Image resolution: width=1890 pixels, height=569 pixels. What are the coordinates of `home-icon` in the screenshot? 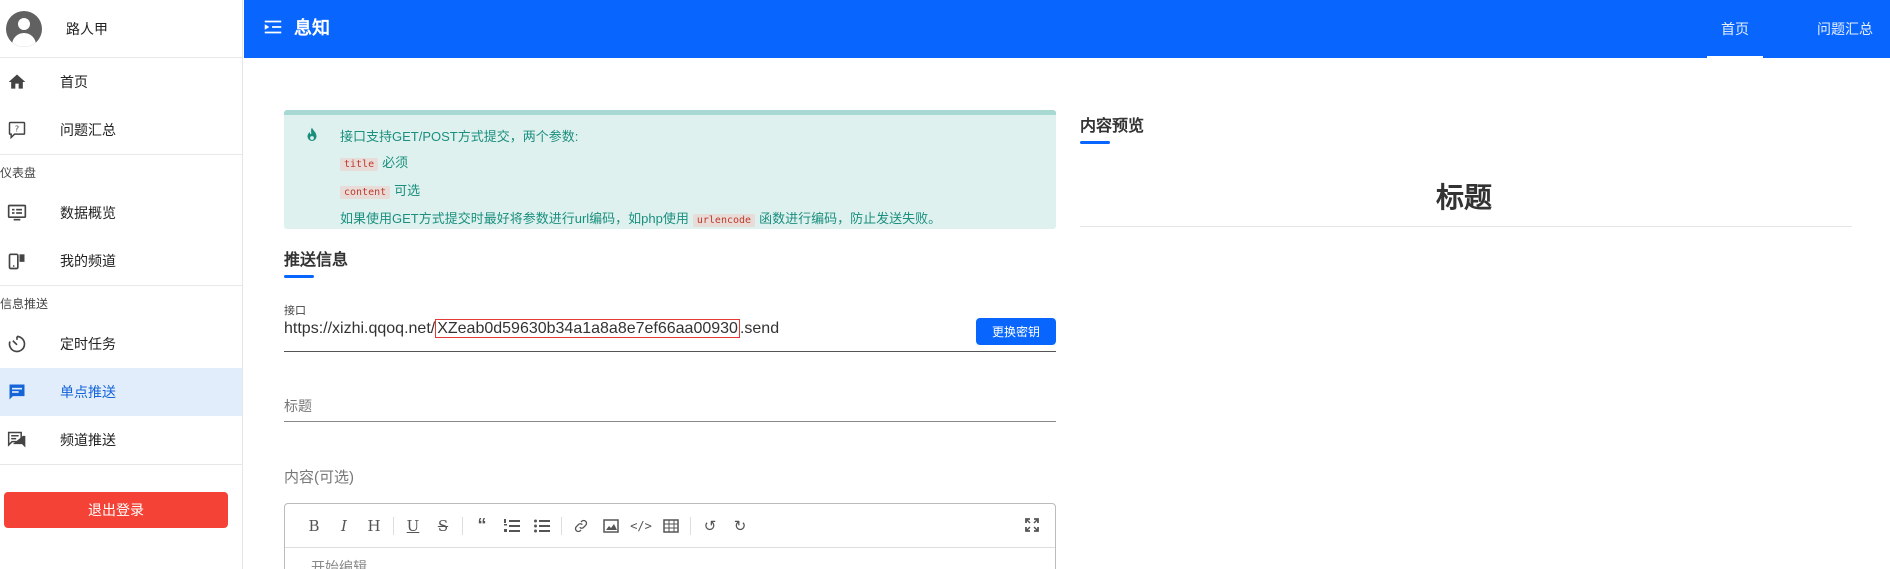 It's located at (17, 82).